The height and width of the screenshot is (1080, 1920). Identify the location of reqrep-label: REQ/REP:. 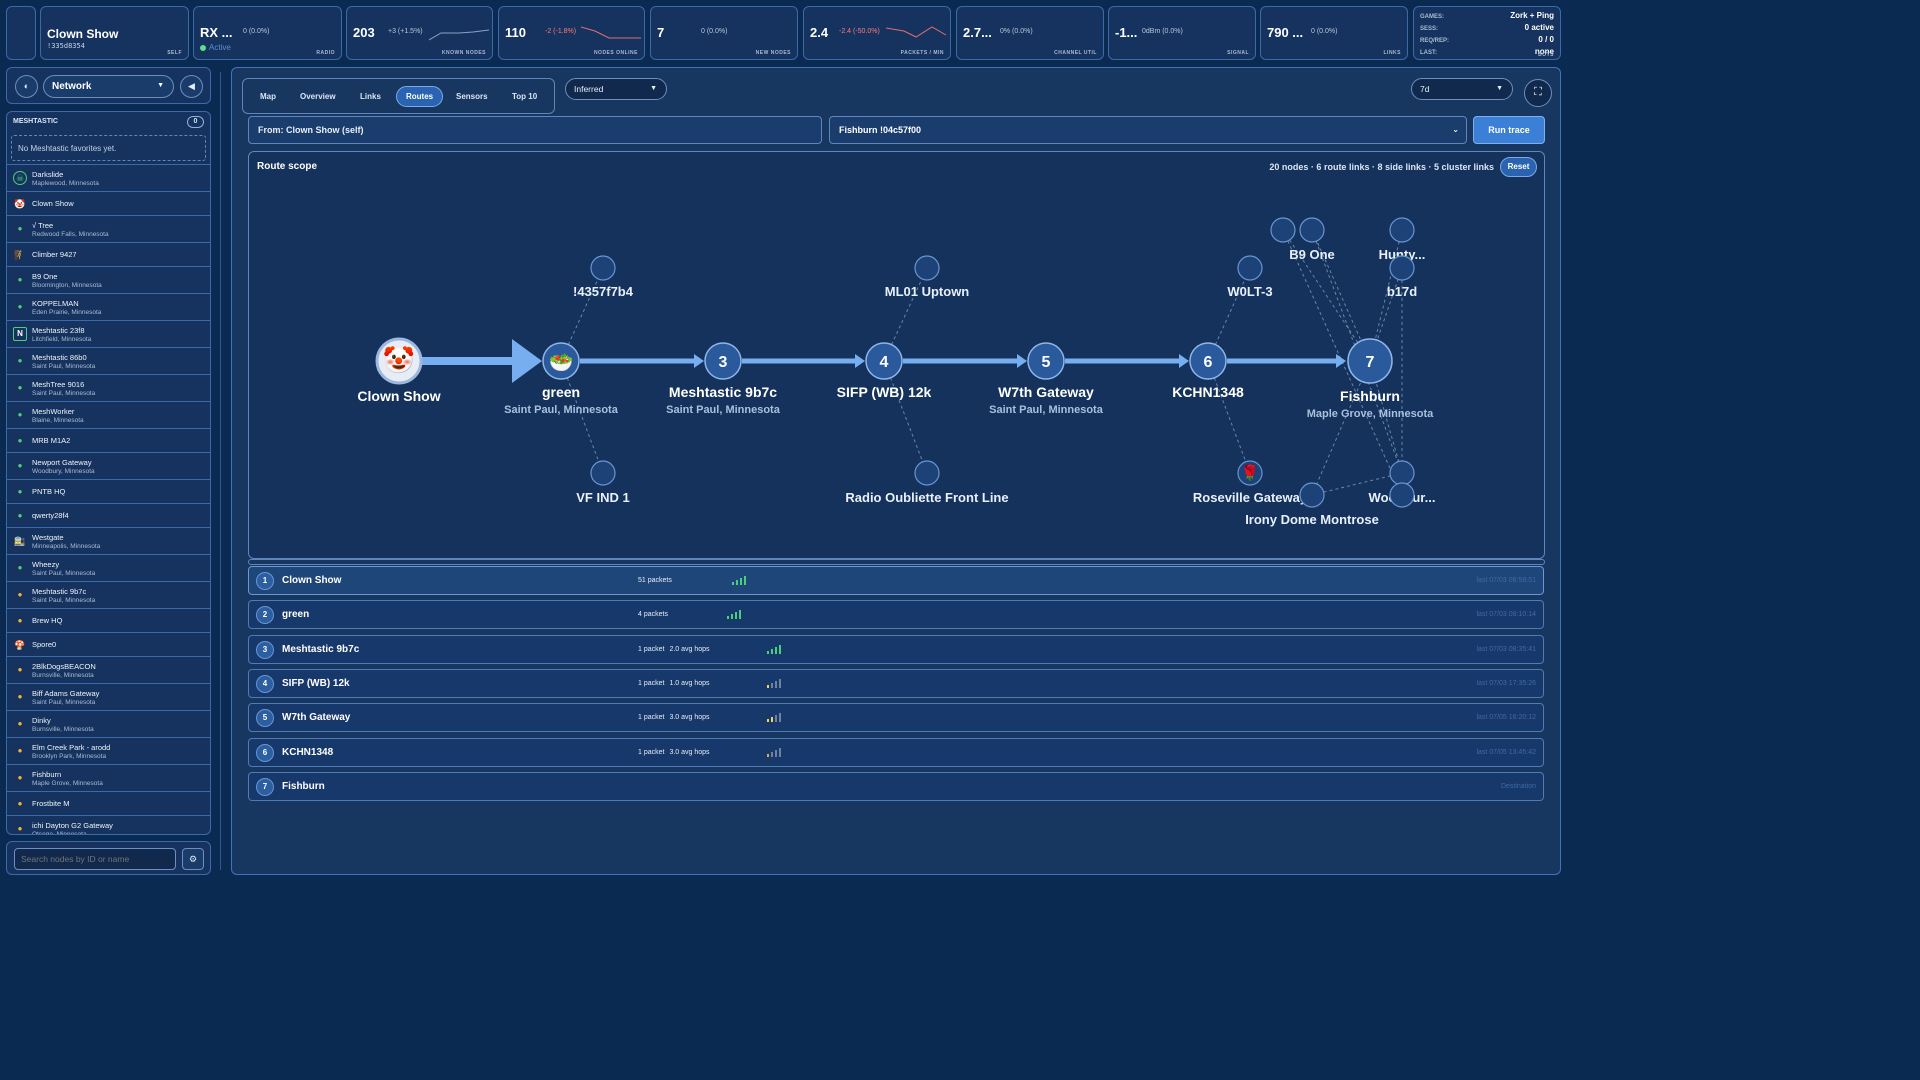
(1435, 41).